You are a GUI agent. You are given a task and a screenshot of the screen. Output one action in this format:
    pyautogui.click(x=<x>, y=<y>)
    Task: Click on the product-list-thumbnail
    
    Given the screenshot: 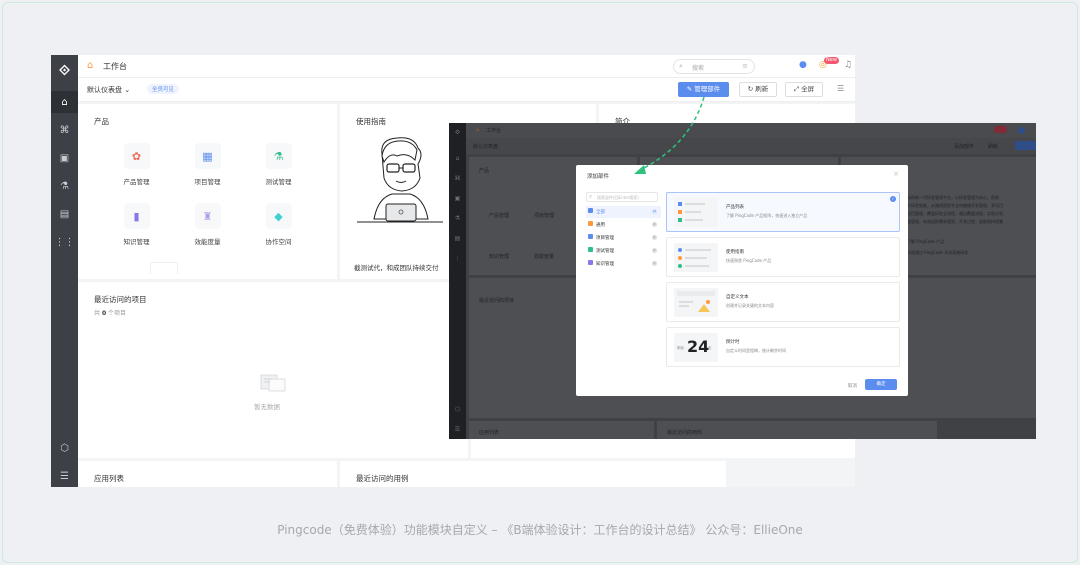 What is the action you would take?
    pyautogui.click(x=696, y=212)
    